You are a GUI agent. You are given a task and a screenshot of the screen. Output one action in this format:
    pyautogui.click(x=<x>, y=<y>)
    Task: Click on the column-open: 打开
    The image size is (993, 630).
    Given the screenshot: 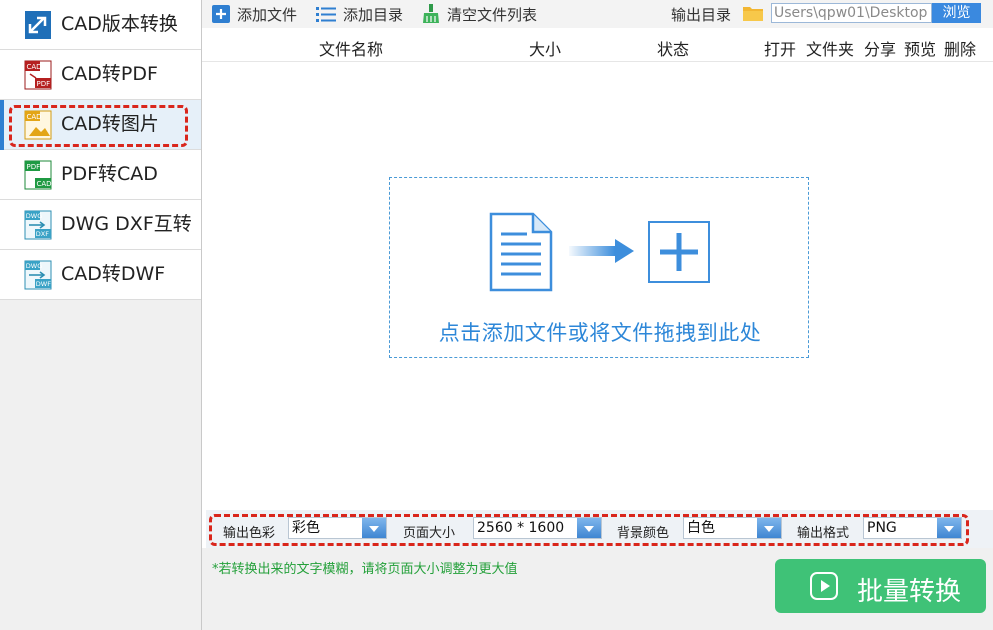 What is the action you would take?
    pyautogui.click(x=780, y=49)
    